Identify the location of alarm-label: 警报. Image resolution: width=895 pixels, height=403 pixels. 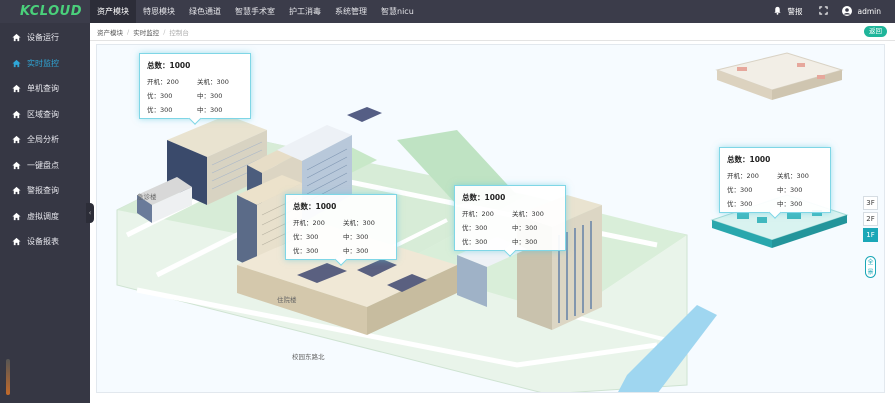
(795, 11).